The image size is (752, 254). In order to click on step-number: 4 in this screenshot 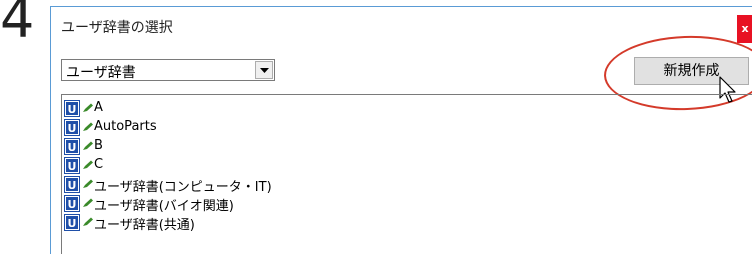, I will do `click(17, 25)`.